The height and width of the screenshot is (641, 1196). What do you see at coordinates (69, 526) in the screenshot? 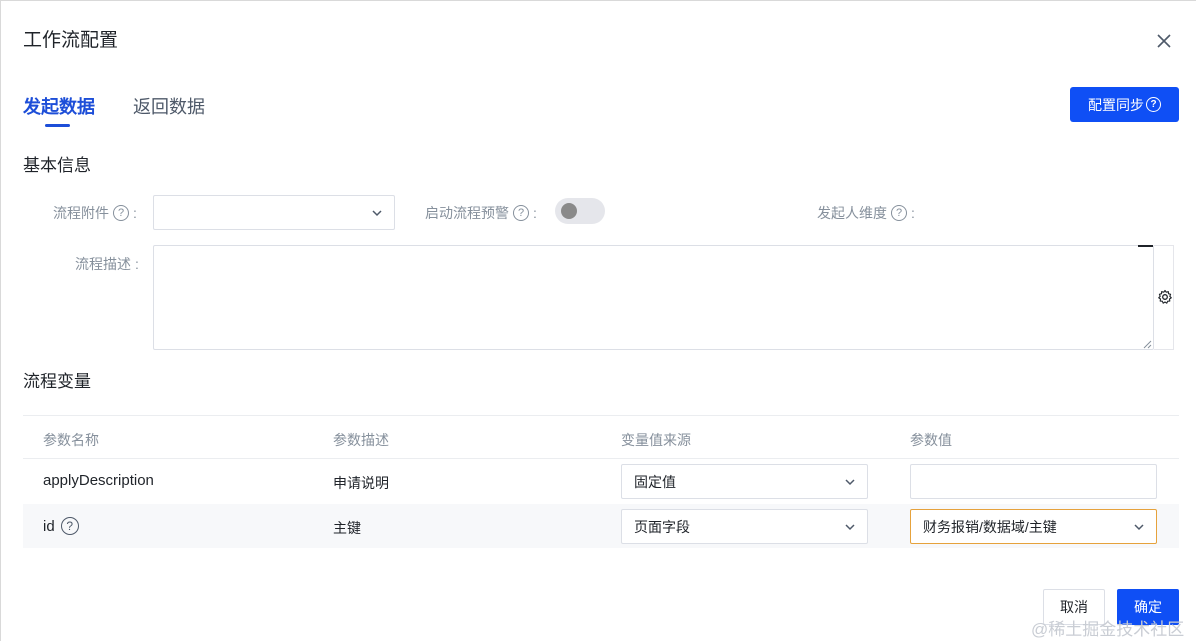
I see `id-help-icon: ?` at bounding box center [69, 526].